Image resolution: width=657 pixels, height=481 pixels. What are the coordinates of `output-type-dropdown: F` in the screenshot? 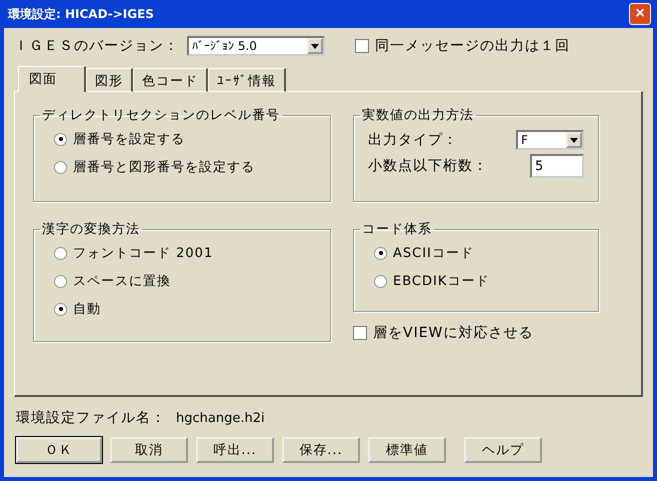 It's located at (550, 140).